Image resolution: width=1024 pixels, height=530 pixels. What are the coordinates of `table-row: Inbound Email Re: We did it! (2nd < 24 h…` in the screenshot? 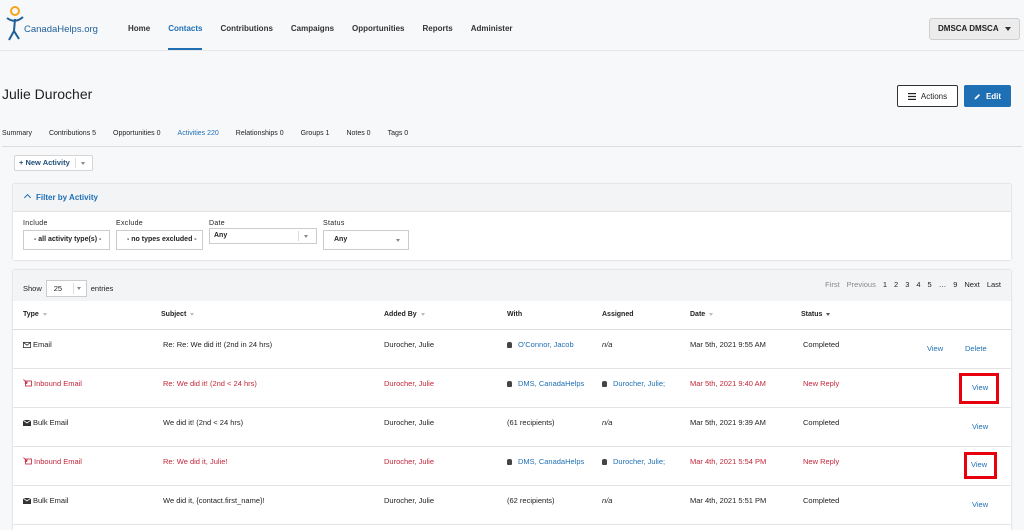 It's located at (512, 388).